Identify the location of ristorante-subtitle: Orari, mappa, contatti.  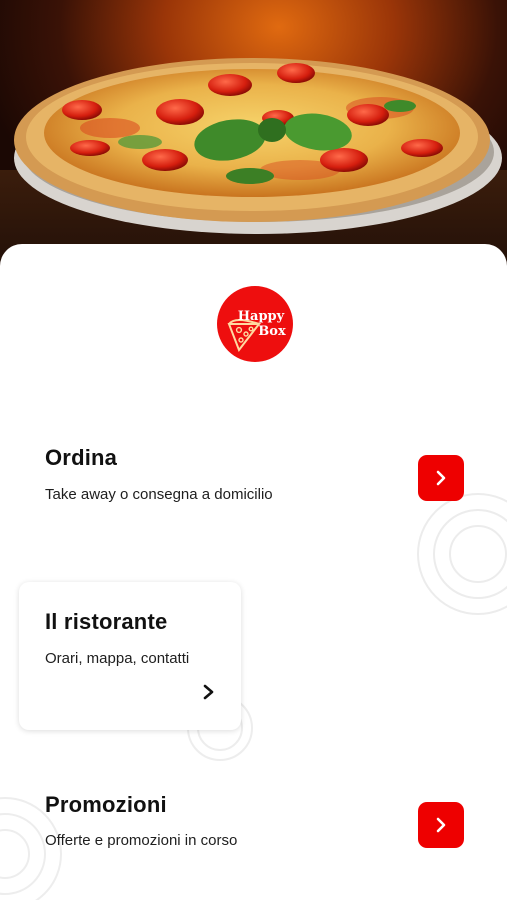
(117, 658).